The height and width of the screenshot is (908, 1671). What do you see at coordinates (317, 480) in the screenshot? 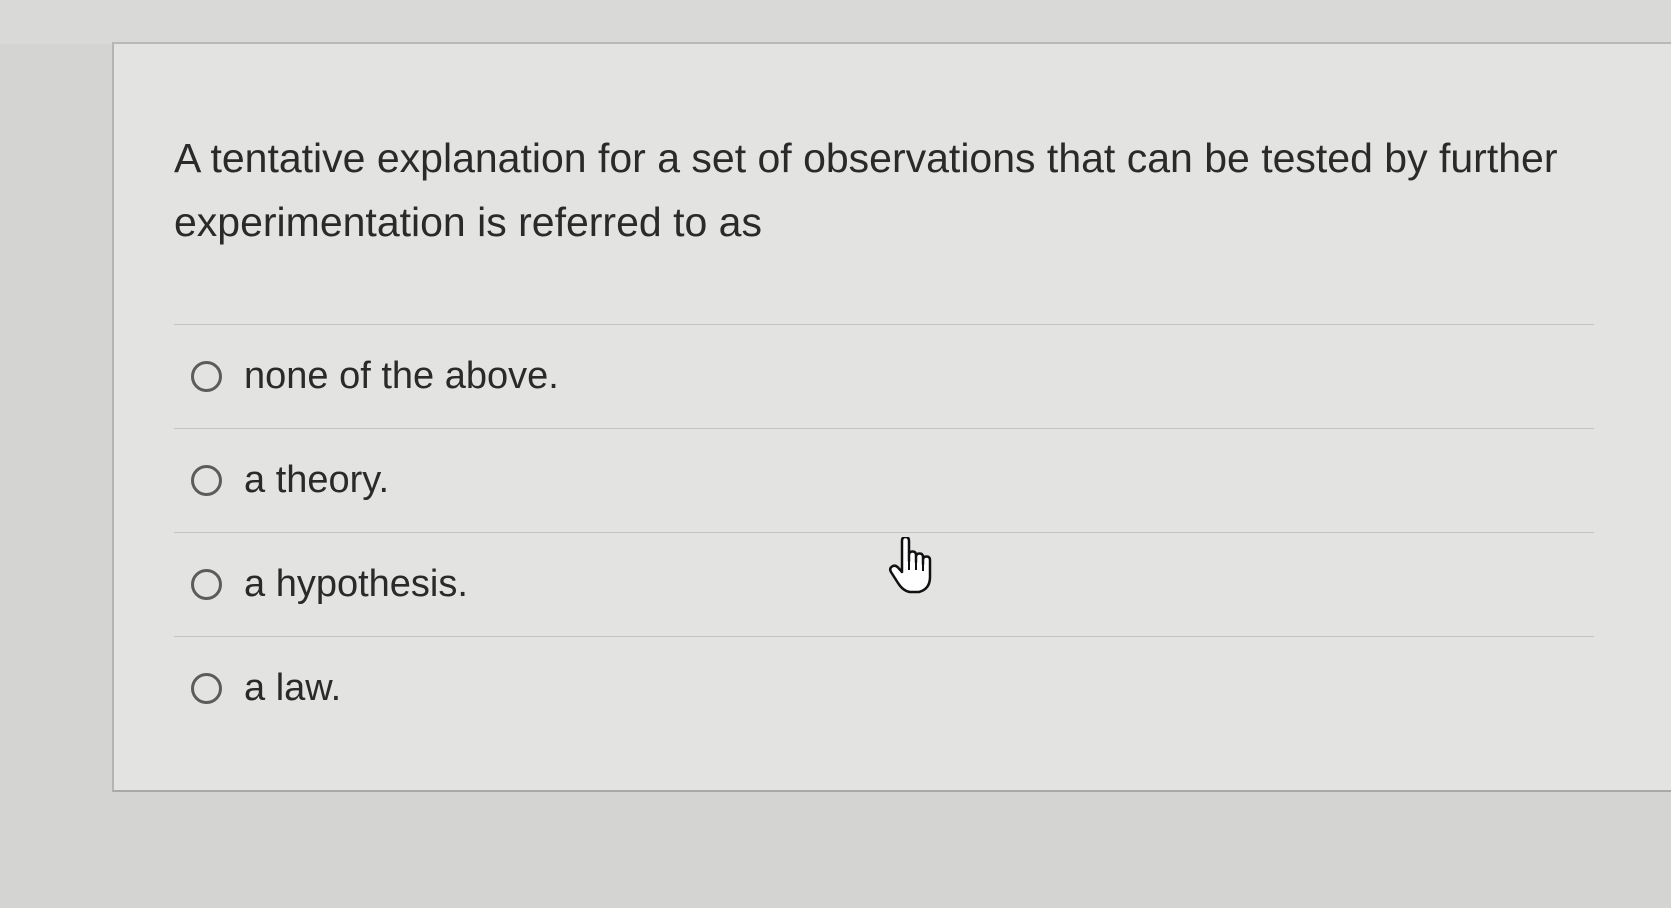
I see `answer-label: a theory.` at bounding box center [317, 480].